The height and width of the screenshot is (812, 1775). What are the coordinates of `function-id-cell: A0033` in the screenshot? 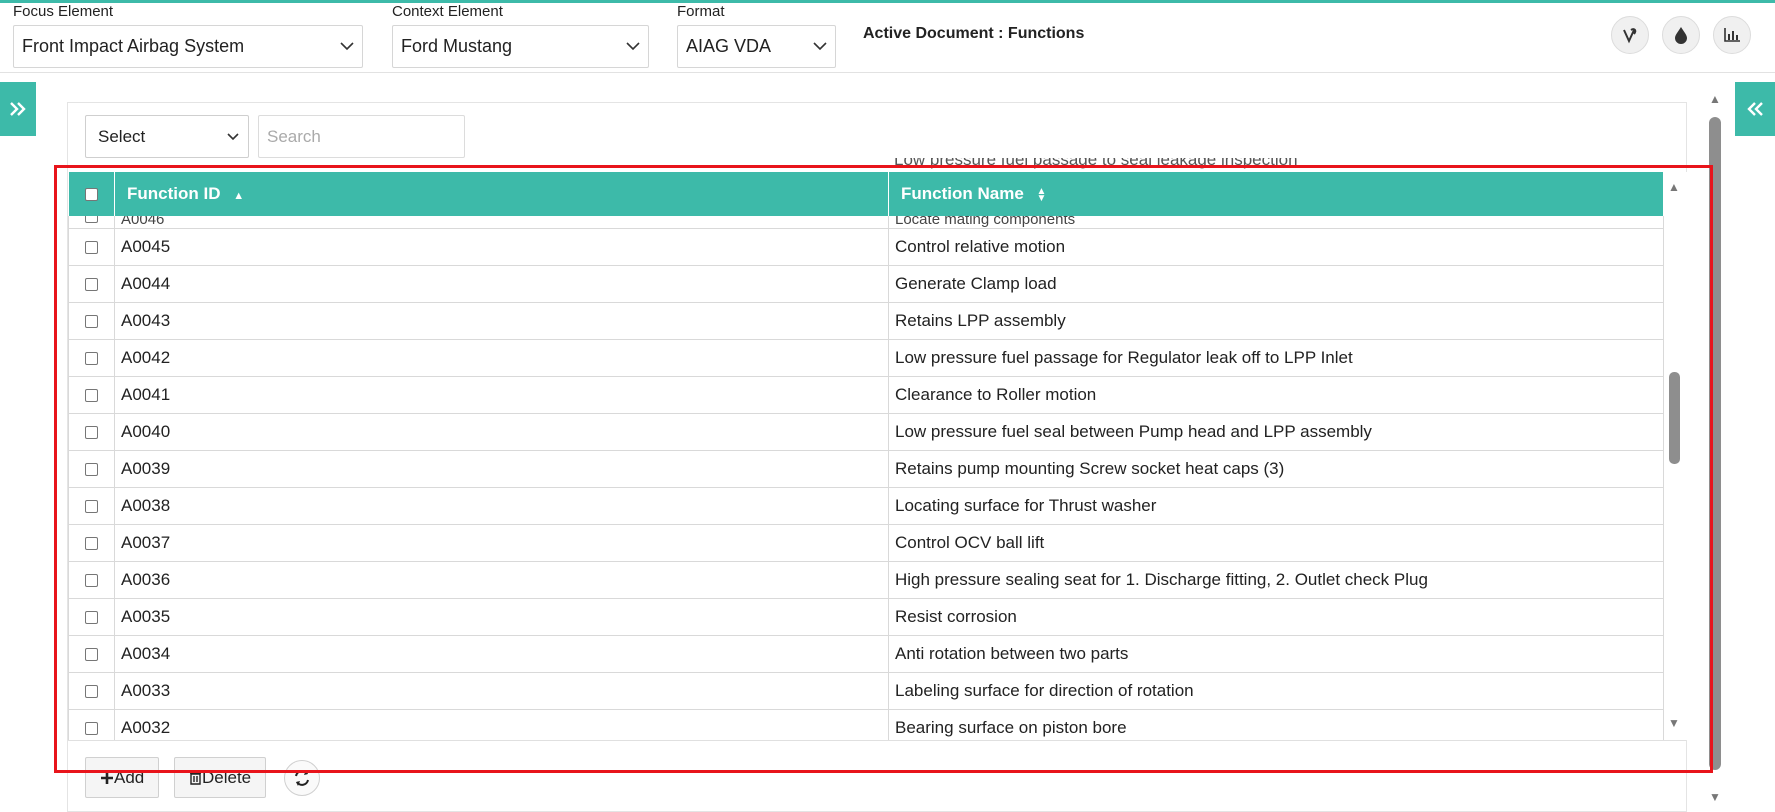 It's located at (501, 691).